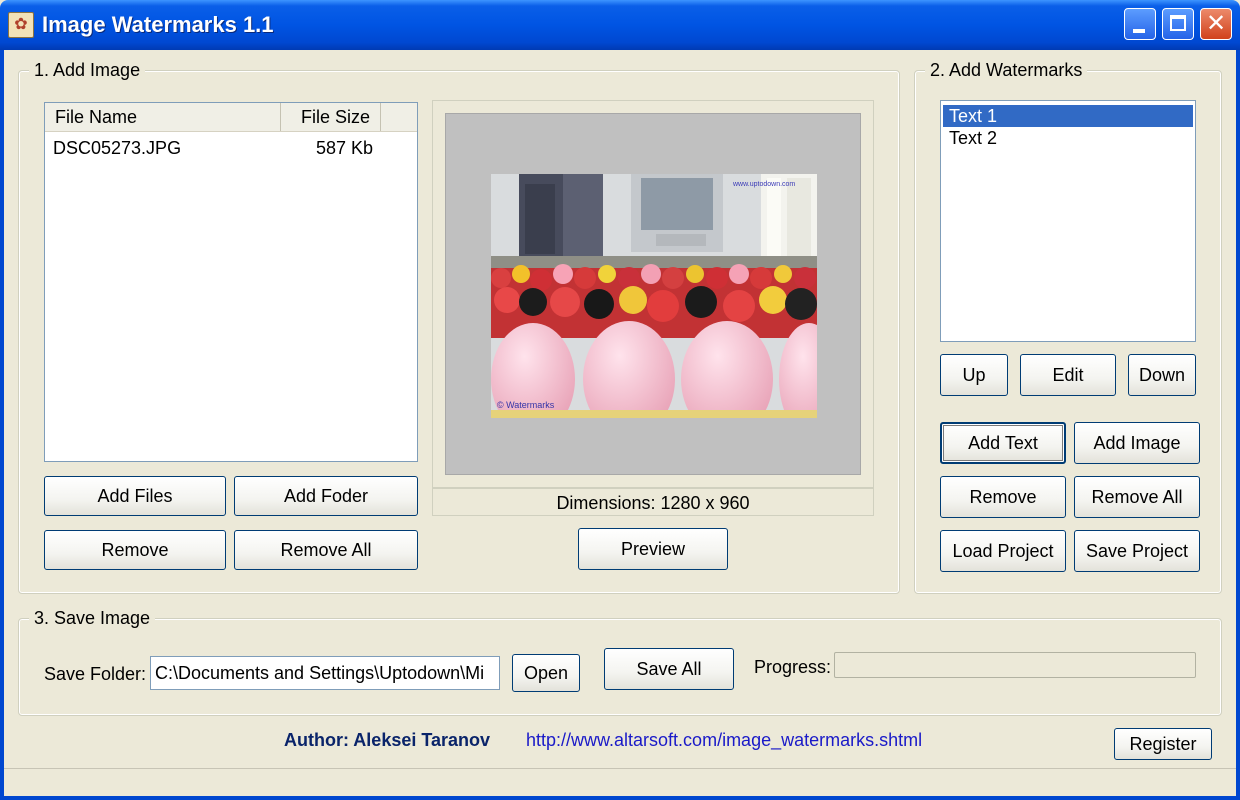 The image size is (1240, 800). What do you see at coordinates (87, 70) in the screenshot?
I see `add-image-group-title: 1. Add Image` at bounding box center [87, 70].